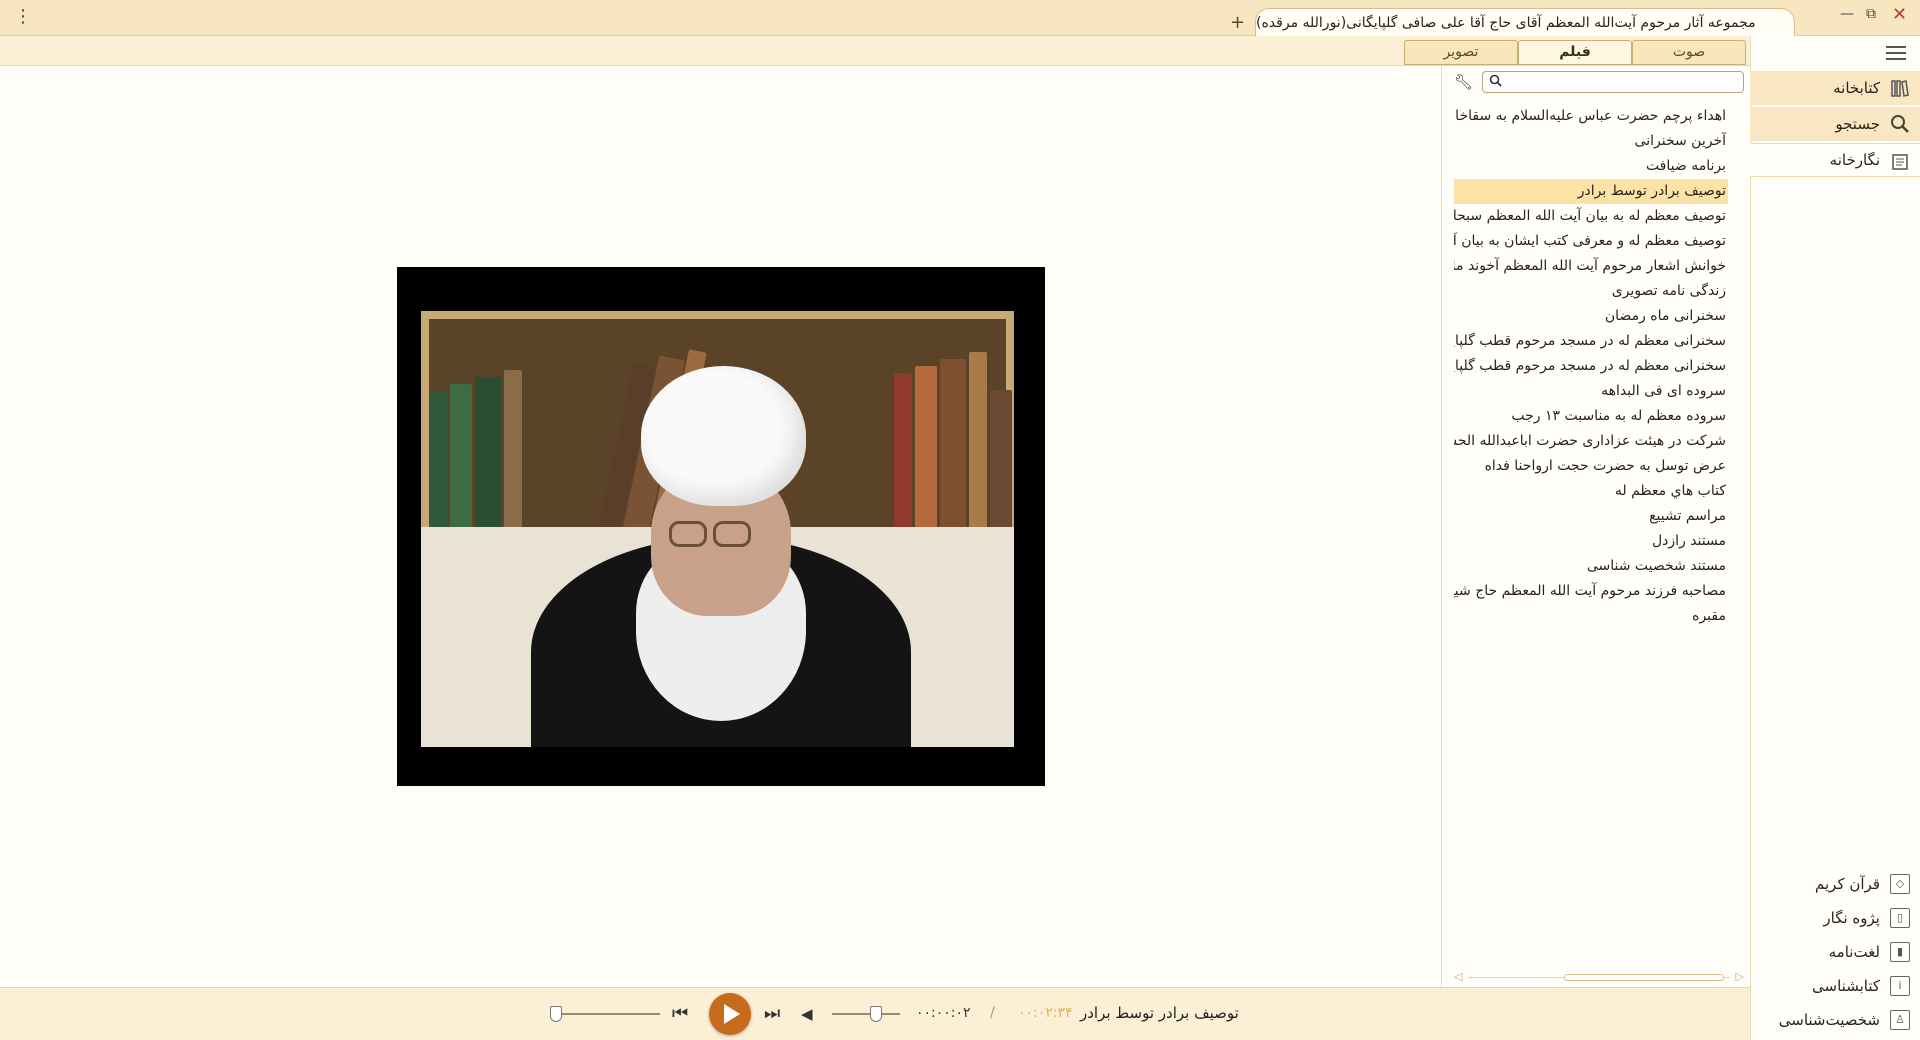 This screenshot has height=1040, width=1920. I want to click on volume-knob, so click(876, 1014).